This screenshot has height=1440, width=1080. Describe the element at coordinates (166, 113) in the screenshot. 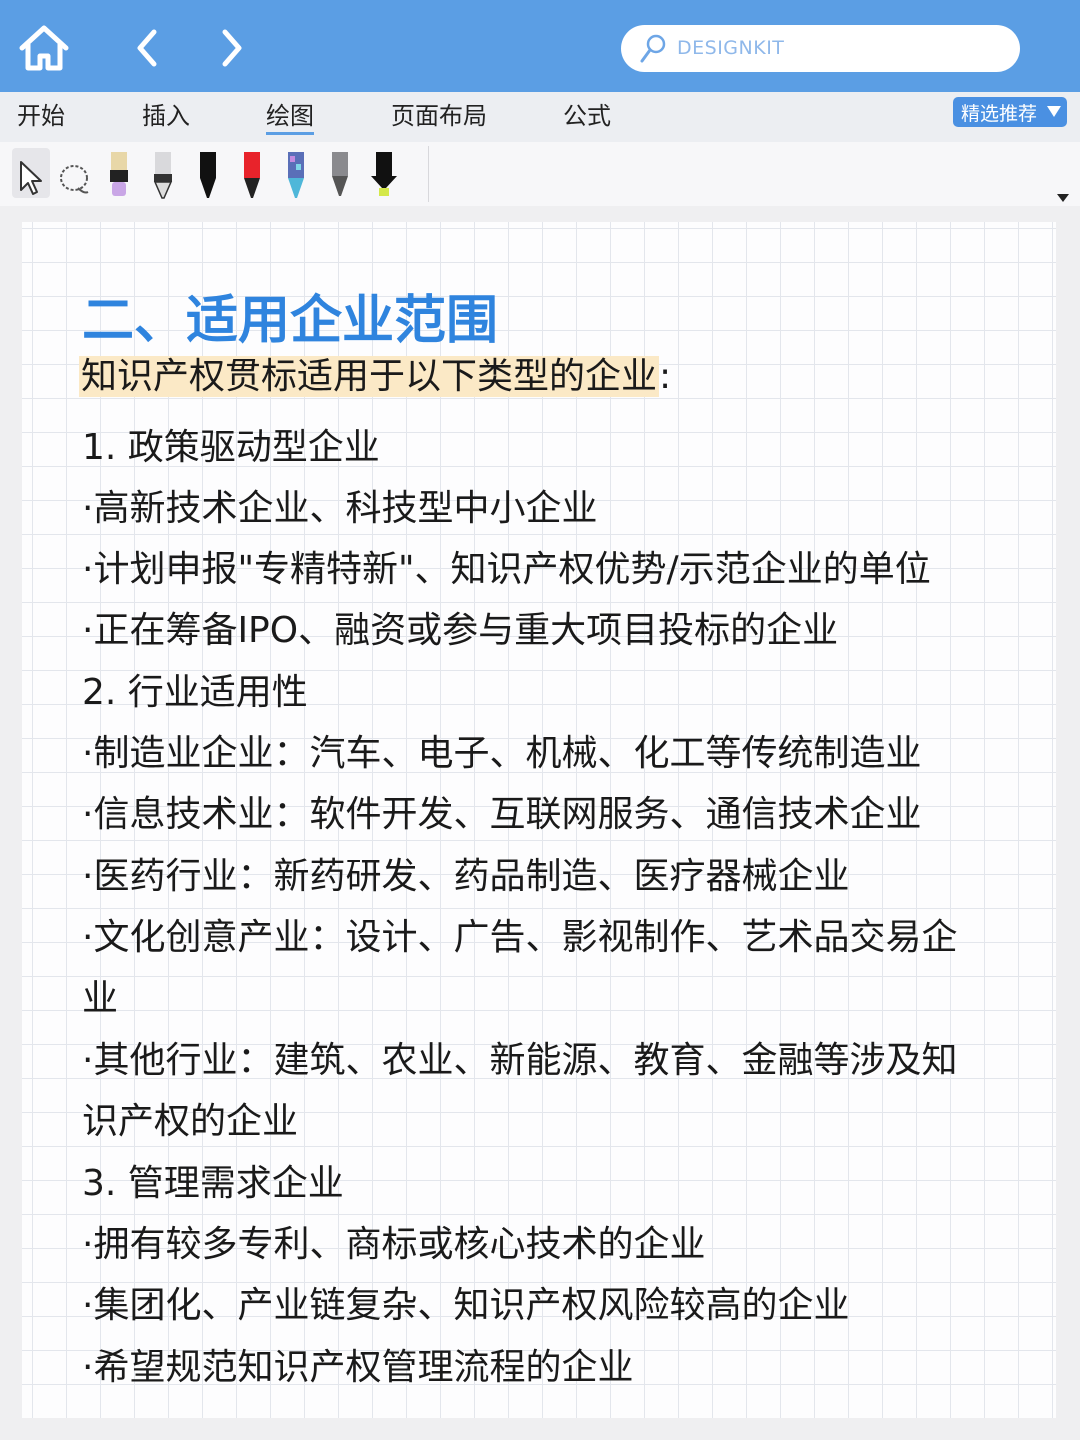

I see `menu-insert: 插入` at that location.